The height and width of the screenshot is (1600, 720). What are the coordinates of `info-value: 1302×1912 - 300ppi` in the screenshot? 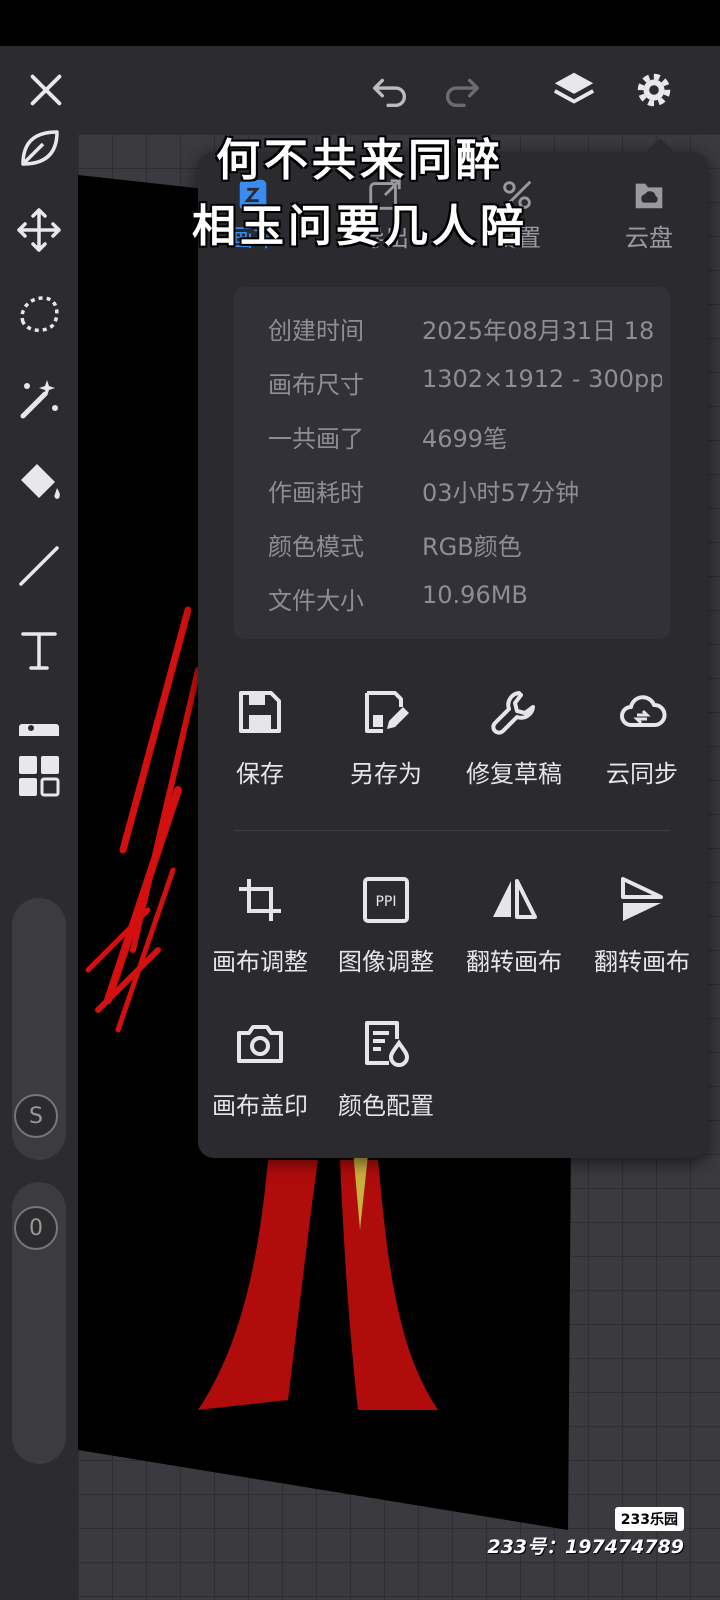 It's located at (542, 379).